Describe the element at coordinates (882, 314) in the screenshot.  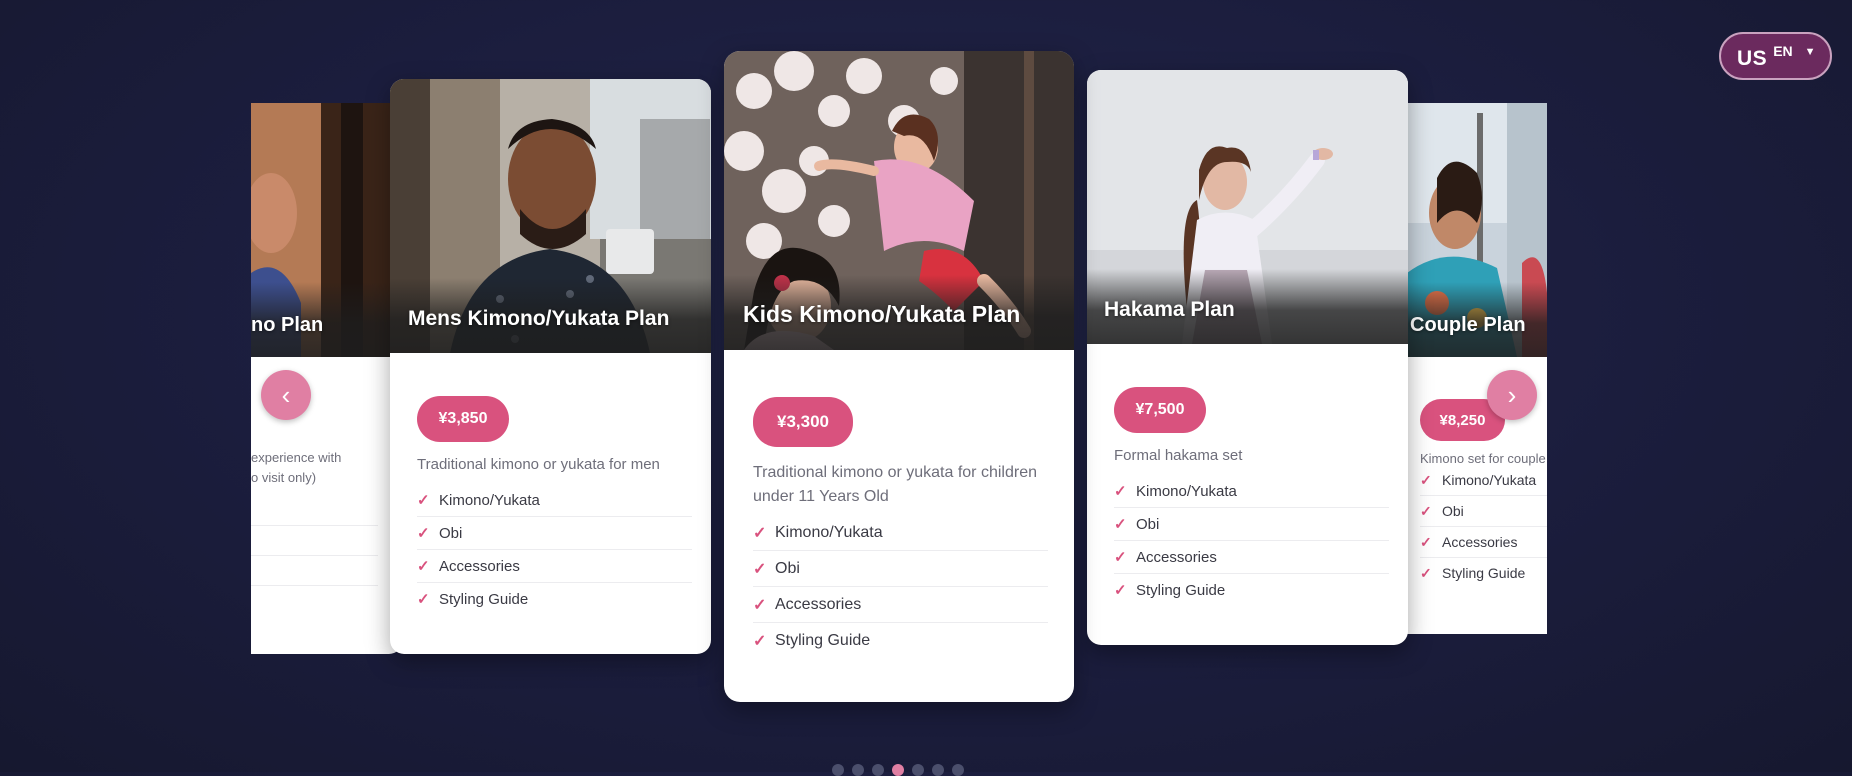
I see `plan-title: Kids Kimono/Yukata Plan` at that location.